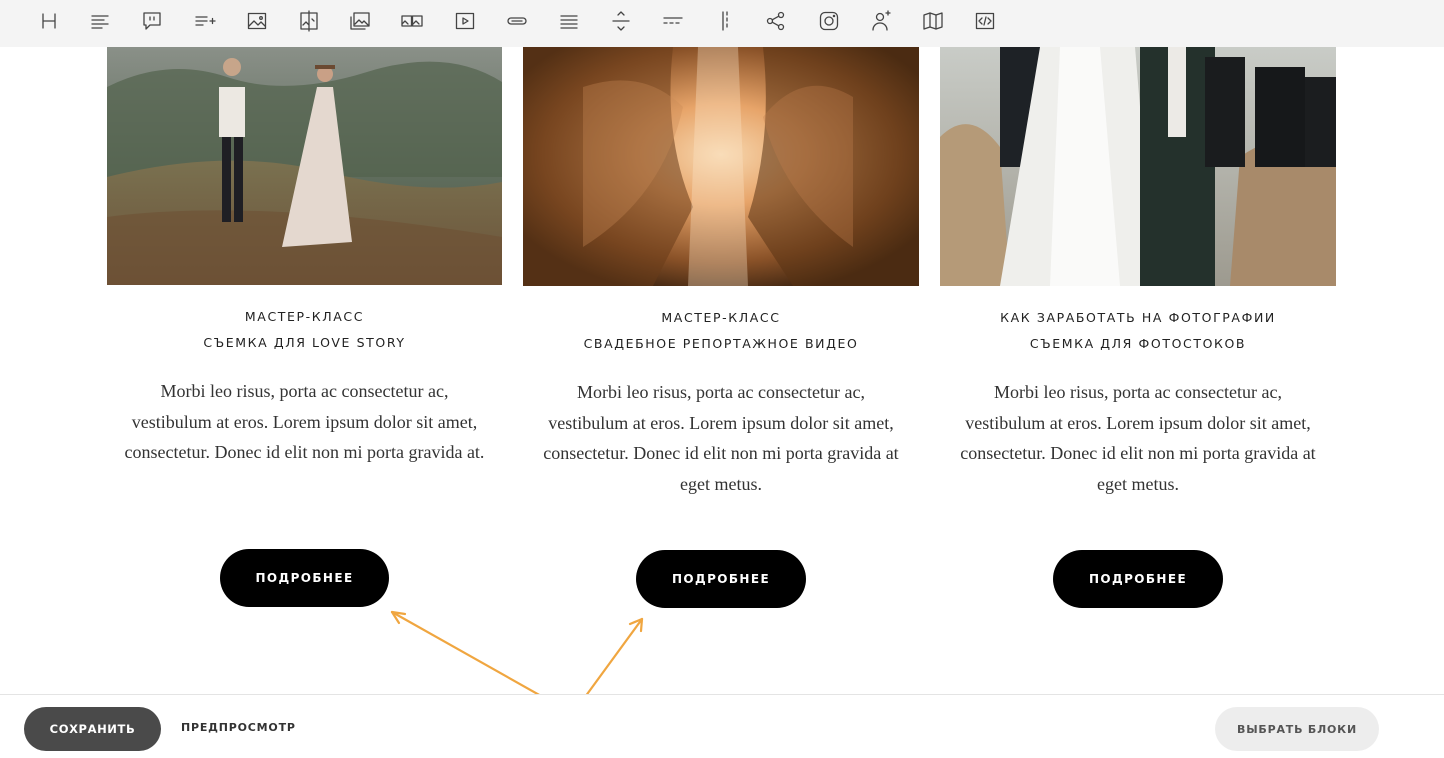  Describe the element at coordinates (776, 21) in the screenshot. I see `share-icon` at that location.